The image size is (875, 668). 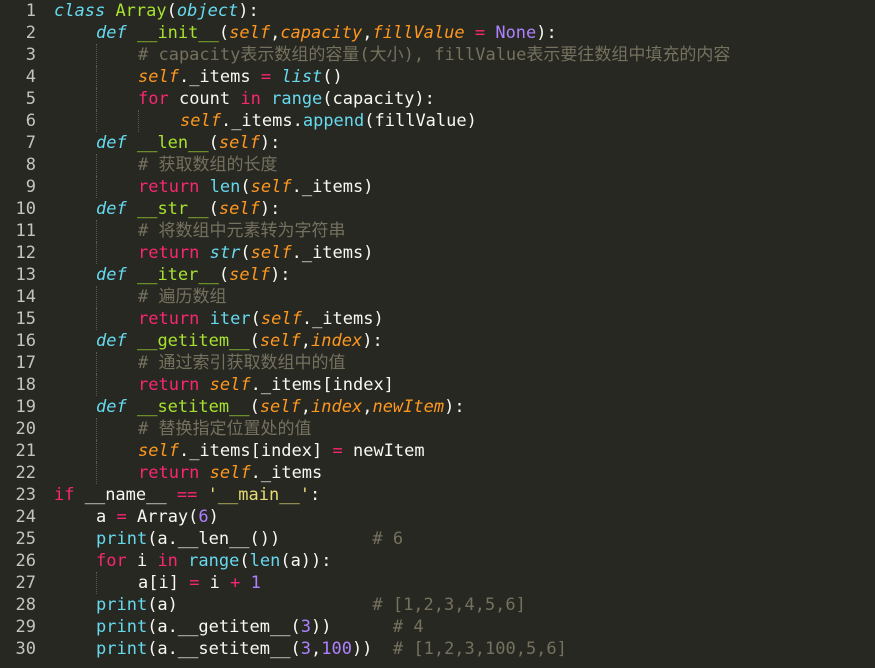 I want to click on code-line: 10 def __str__(self):, so click(x=437, y=209).